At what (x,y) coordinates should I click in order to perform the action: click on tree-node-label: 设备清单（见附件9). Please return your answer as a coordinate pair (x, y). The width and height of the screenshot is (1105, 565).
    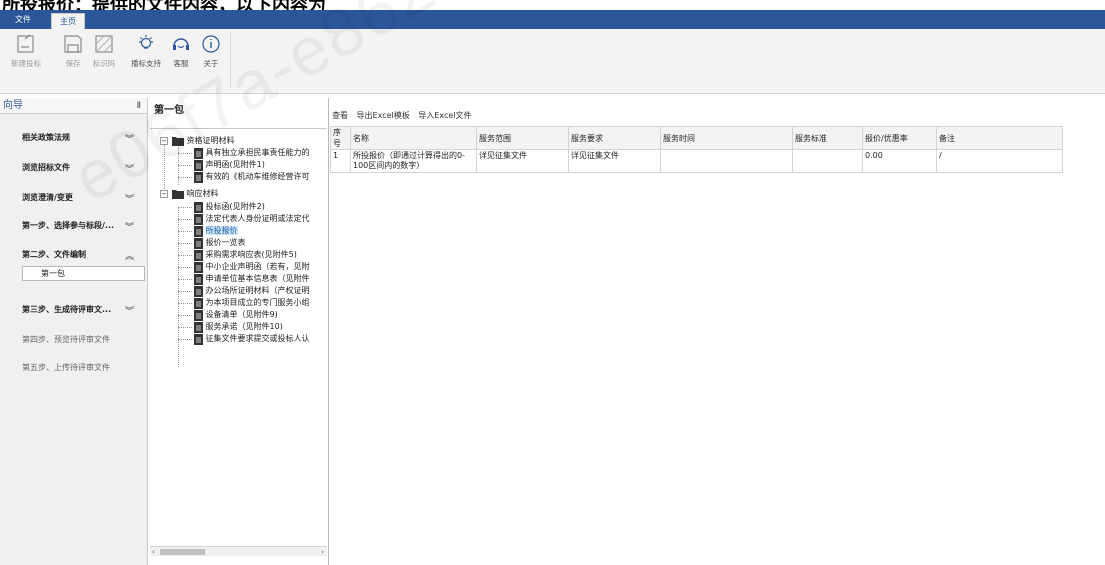
    Looking at the image, I should click on (241, 314).